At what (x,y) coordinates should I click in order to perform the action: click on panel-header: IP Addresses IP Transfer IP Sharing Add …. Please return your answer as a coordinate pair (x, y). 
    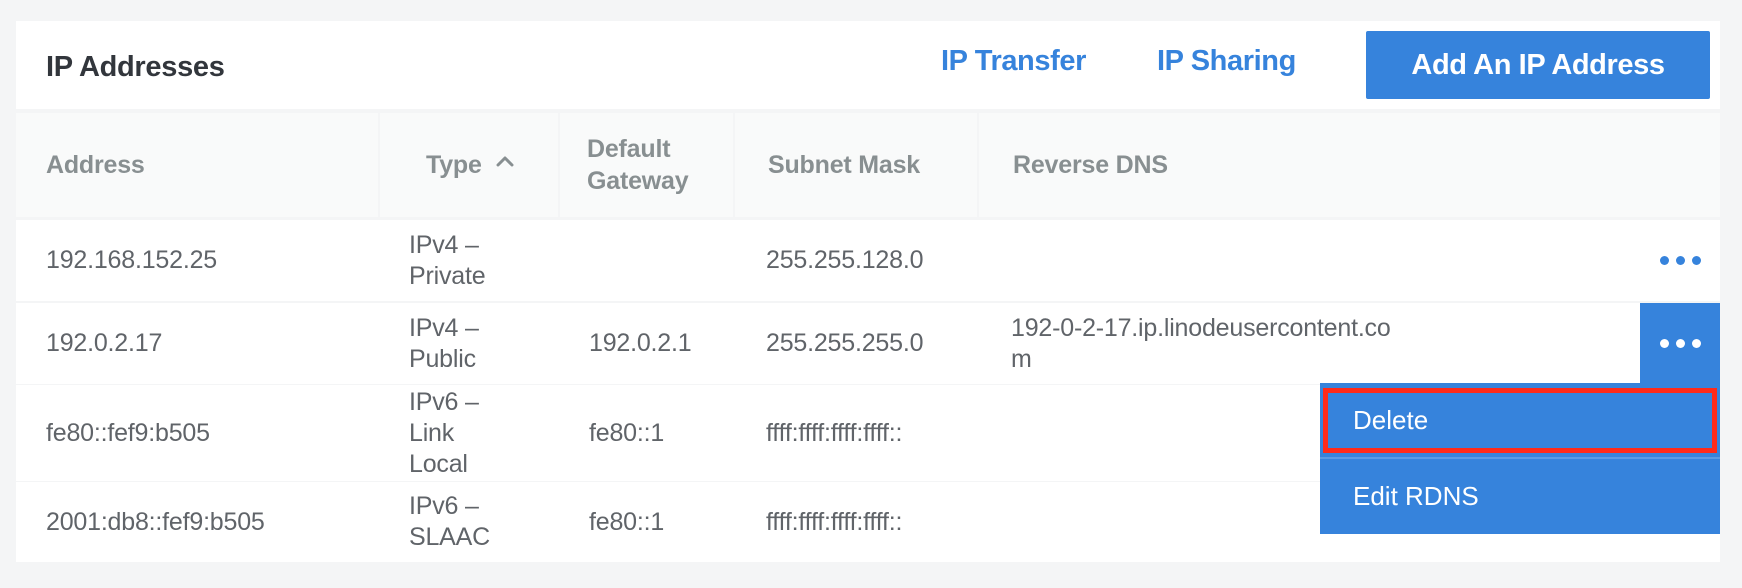
    Looking at the image, I should click on (868, 65).